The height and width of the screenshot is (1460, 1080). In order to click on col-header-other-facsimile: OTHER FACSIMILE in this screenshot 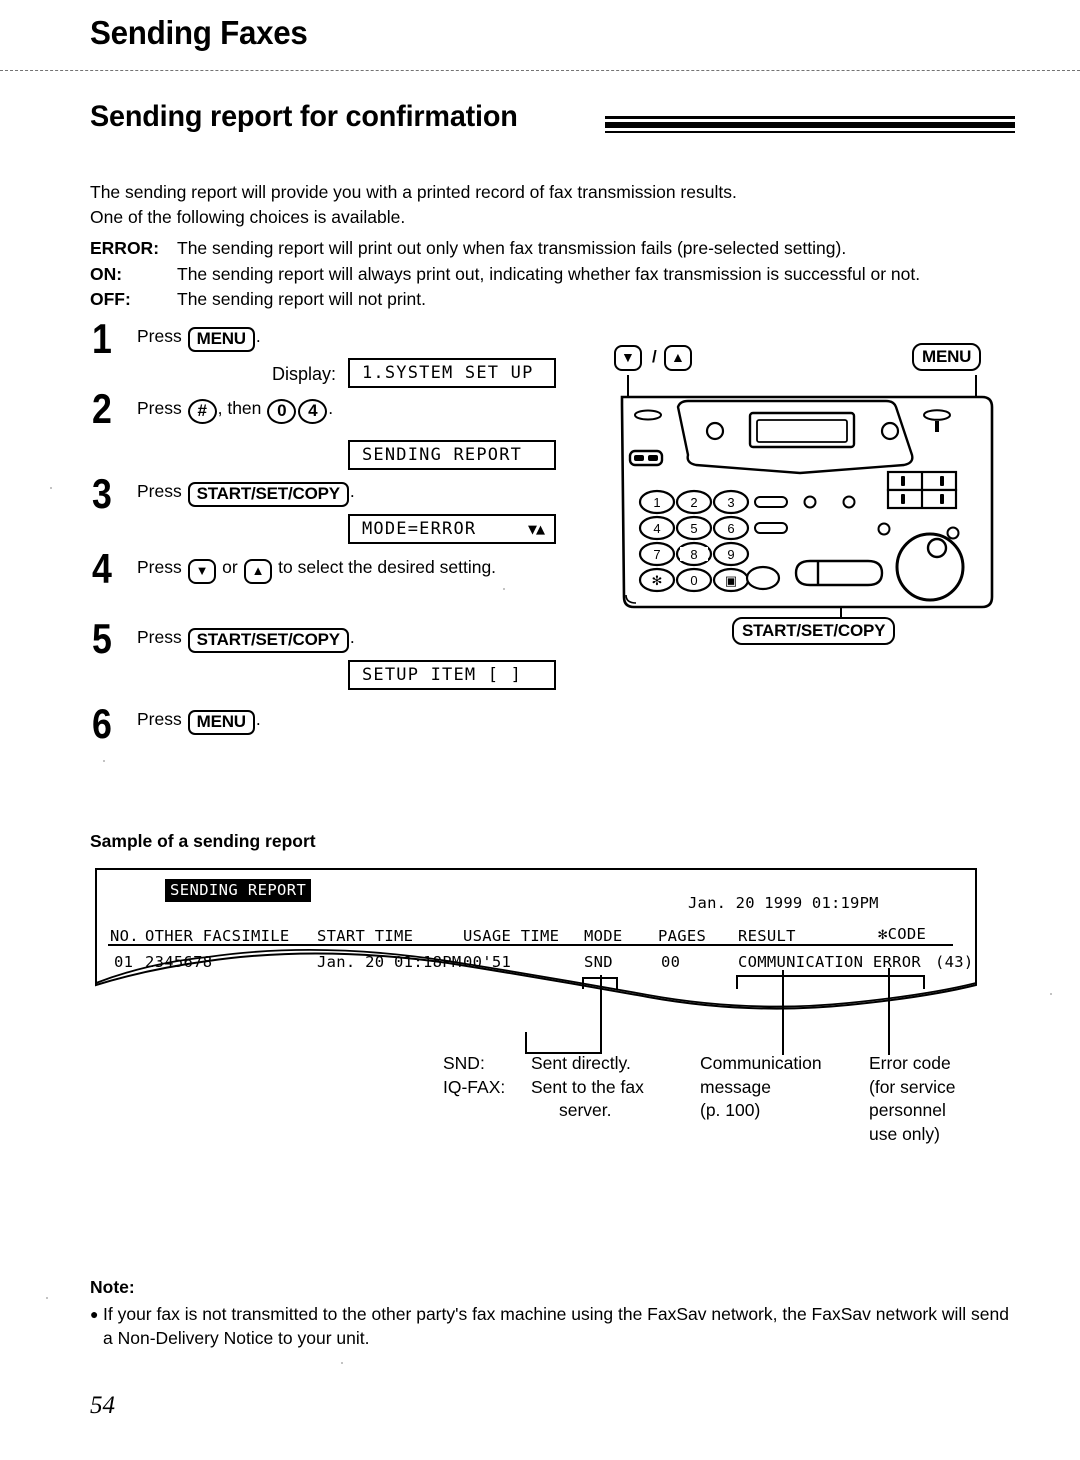, I will do `click(217, 936)`.